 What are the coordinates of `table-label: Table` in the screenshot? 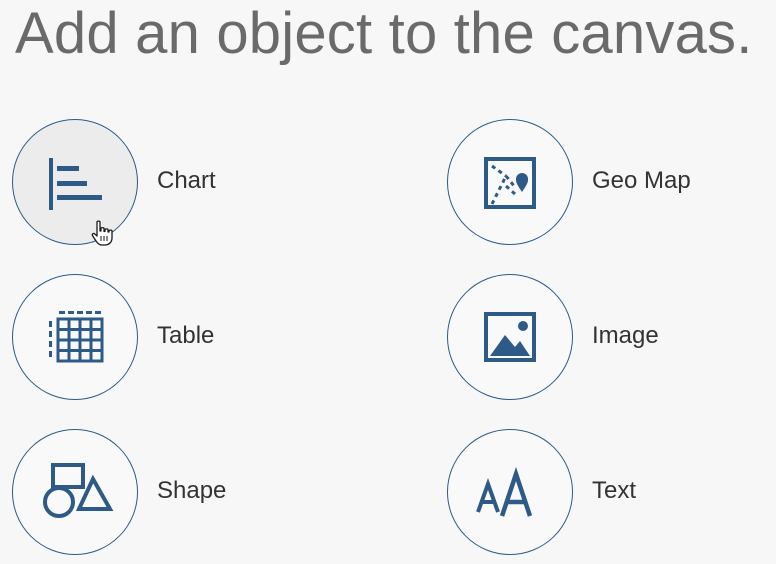 It's located at (186, 335).